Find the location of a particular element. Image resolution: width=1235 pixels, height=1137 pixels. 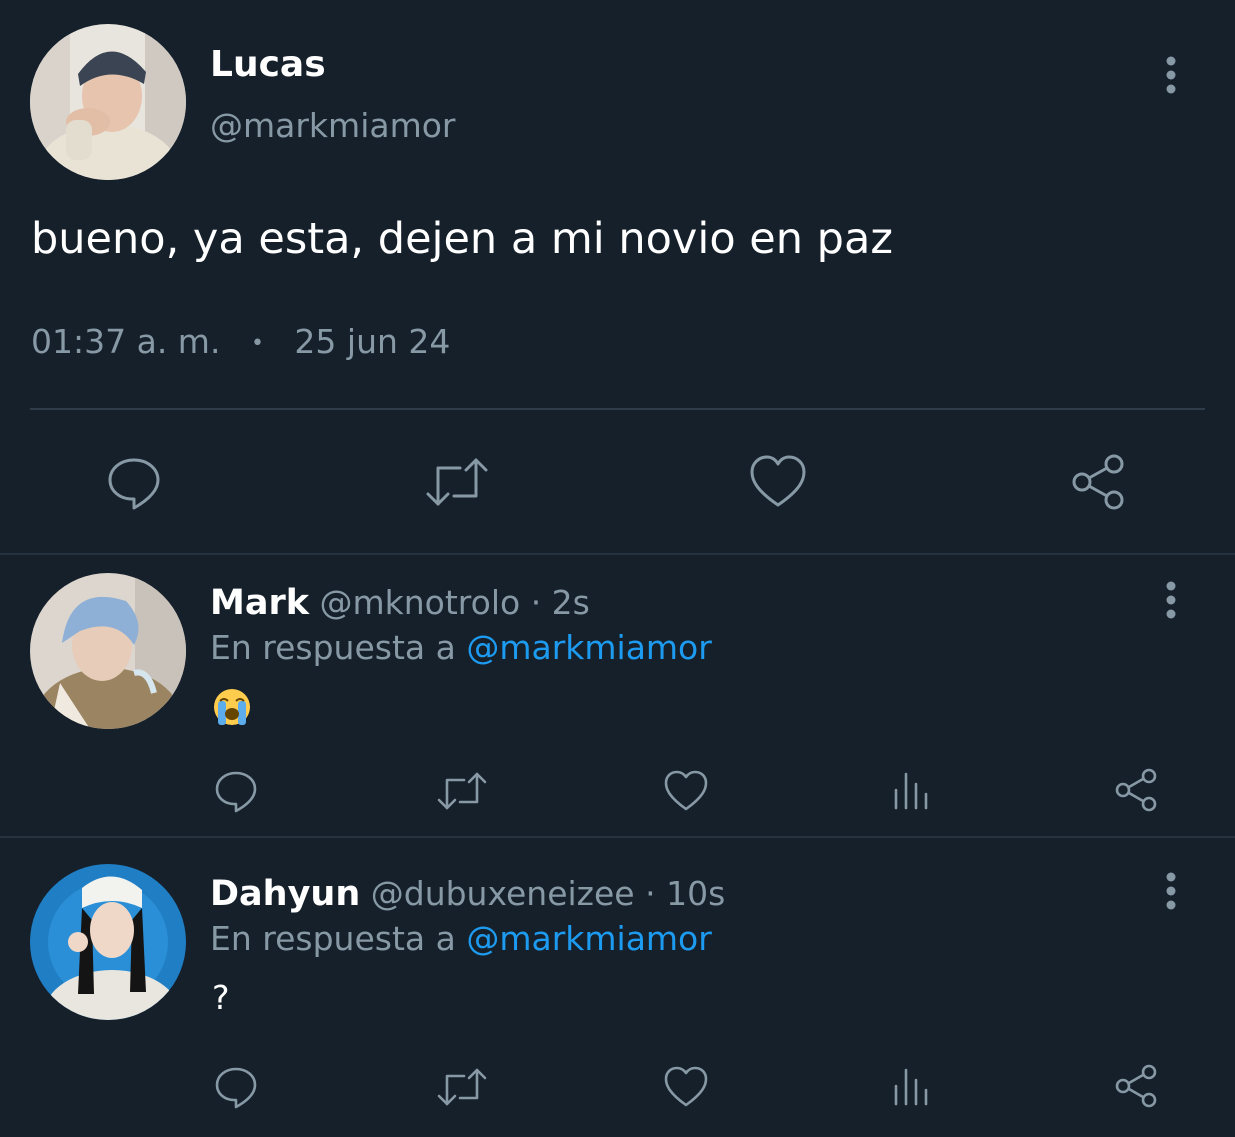

reply-author-handle: @mknotrolo is located at coordinates (419, 602).